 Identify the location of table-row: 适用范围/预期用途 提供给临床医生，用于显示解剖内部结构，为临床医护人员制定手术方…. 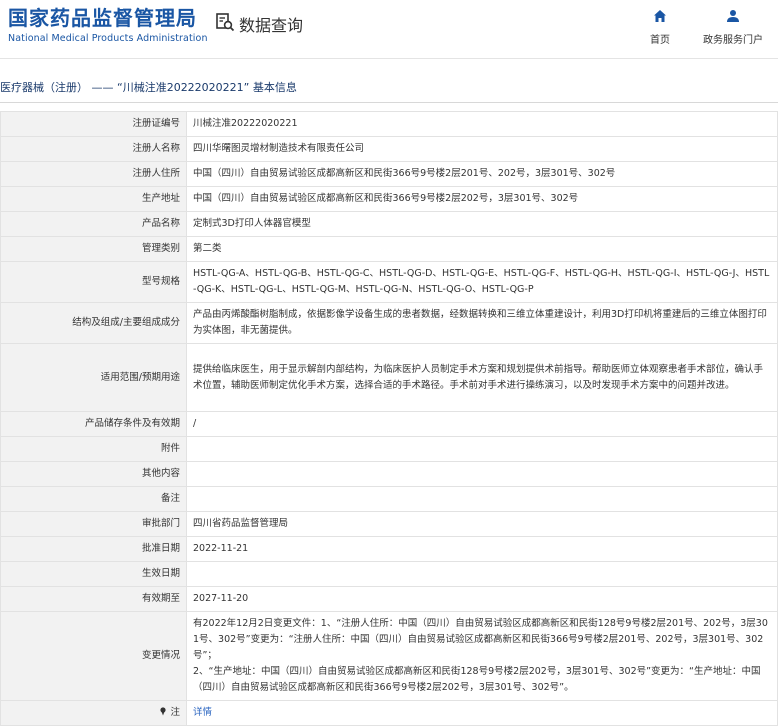
(389, 377).